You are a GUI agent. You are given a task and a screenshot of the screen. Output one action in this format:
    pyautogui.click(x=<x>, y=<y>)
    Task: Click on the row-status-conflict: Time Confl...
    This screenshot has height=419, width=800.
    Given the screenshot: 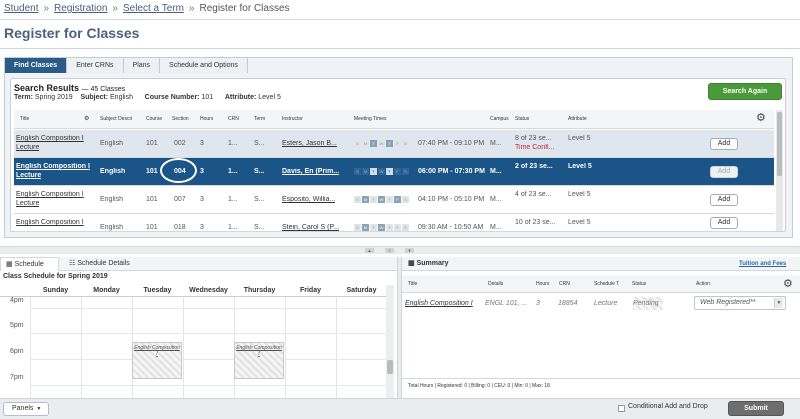 What is the action you would take?
    pyautogui.click(x=535, y=147)
    